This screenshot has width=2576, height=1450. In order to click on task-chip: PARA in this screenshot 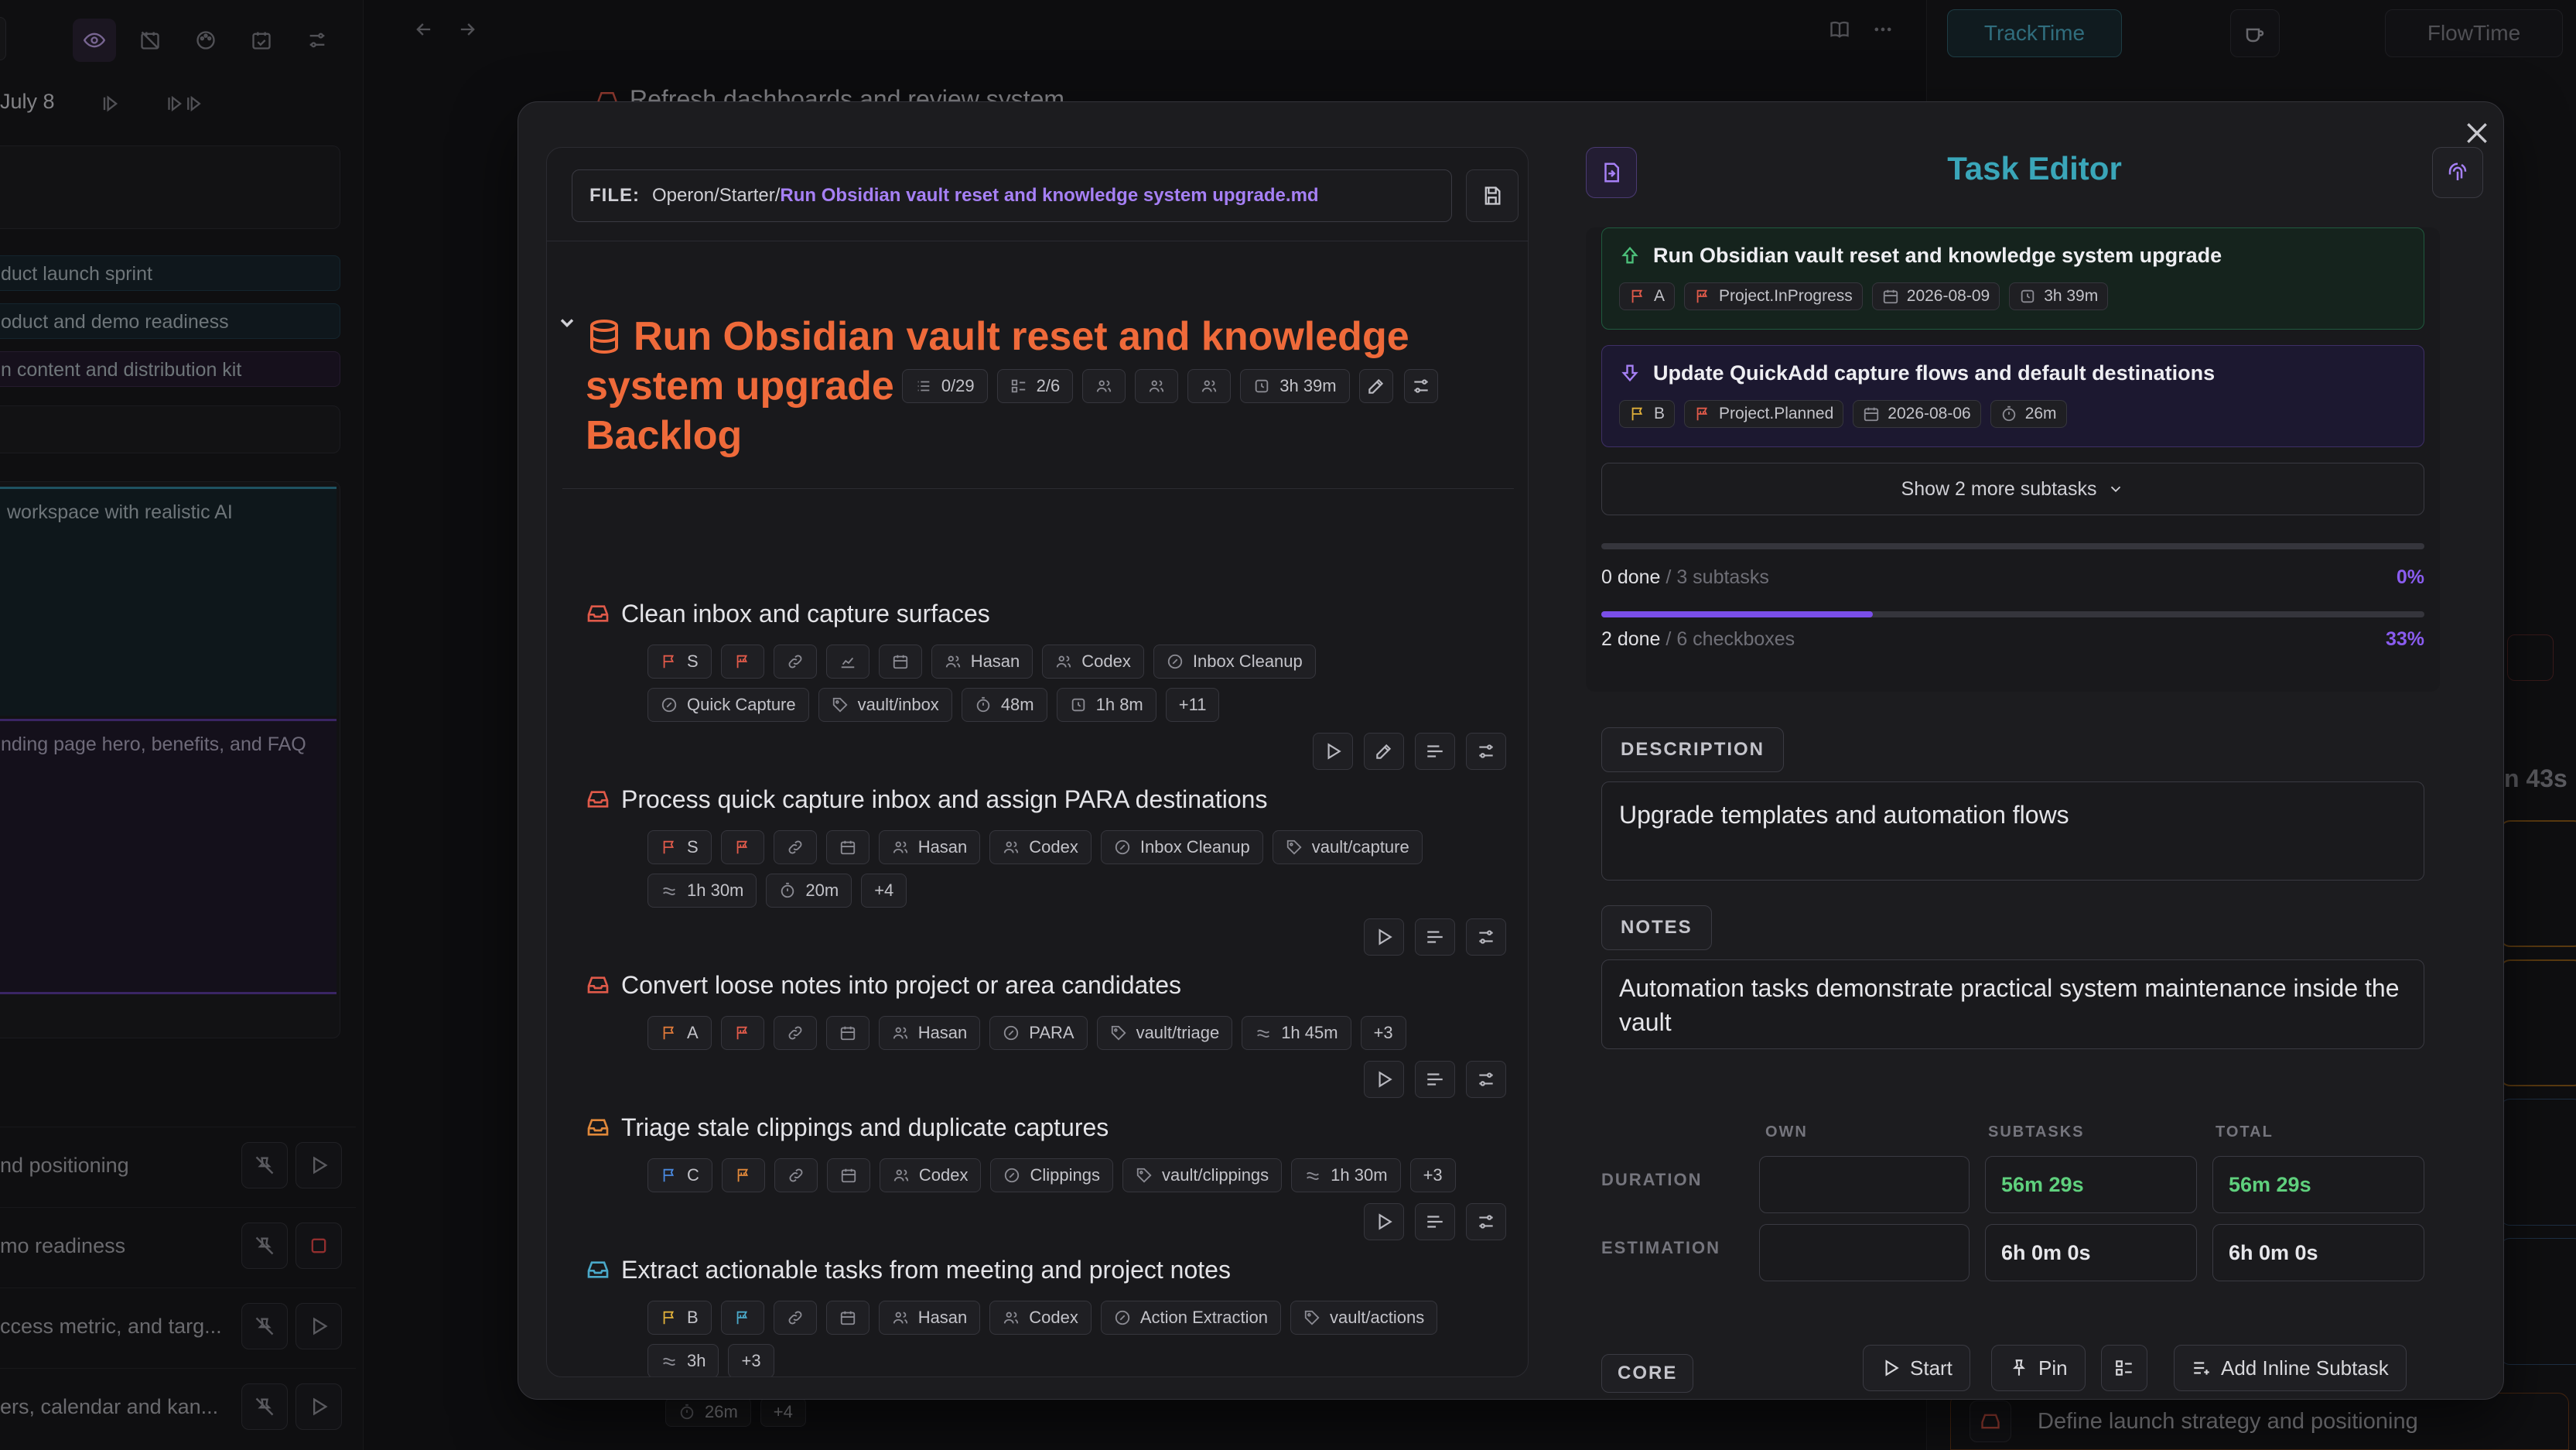, I will do `click(1038, 1033)`.